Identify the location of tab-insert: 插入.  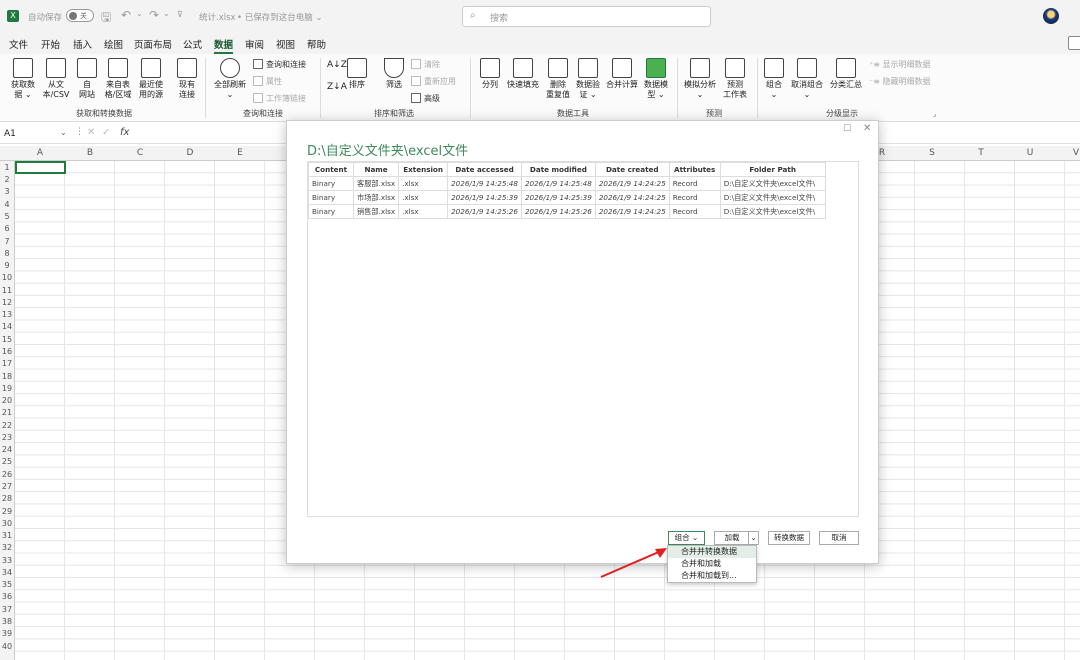
(82, 44).